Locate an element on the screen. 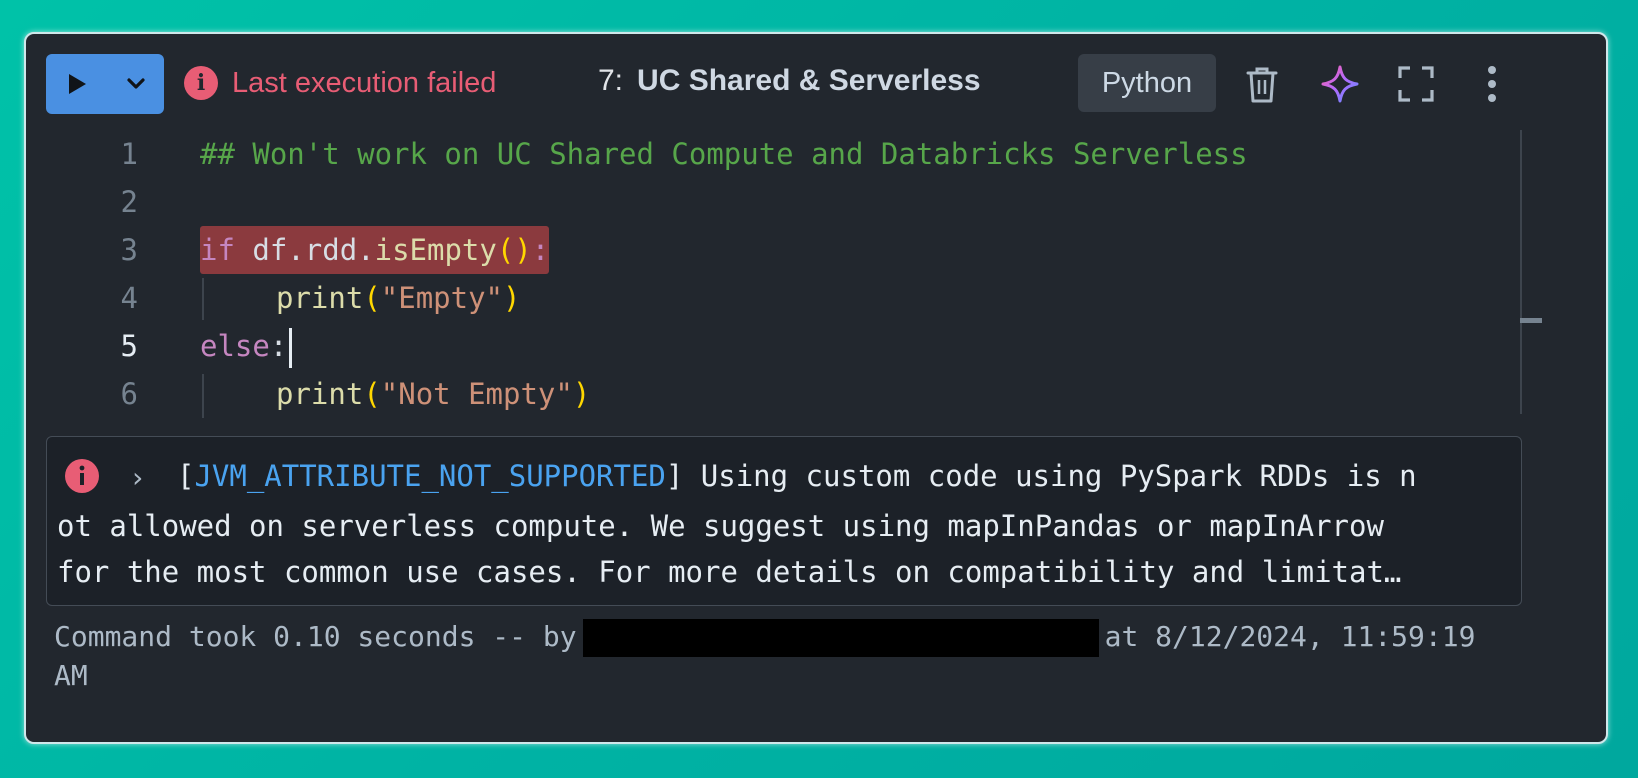 The width and height of the screenshot is (1638, 778). code-line: 6 print("Not Empty") is located at coordinates (796, 394).